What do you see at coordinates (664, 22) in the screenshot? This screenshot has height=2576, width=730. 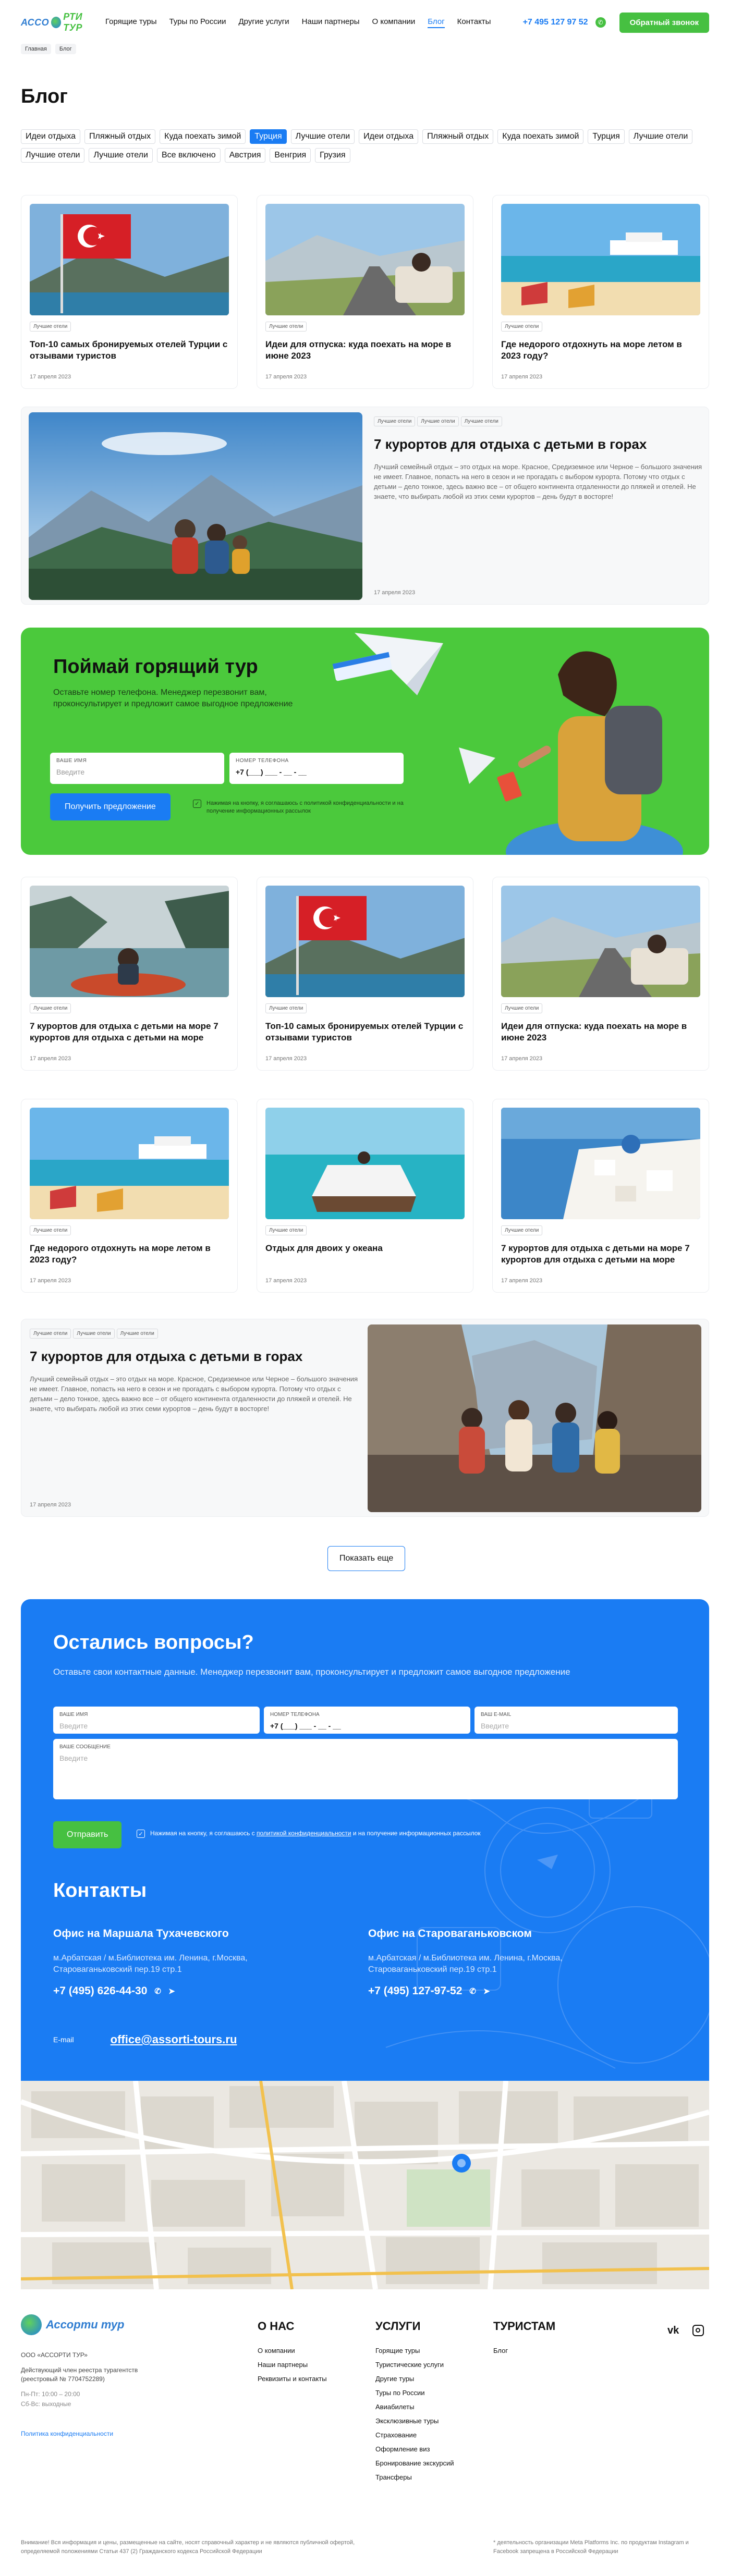 I see `callback-button: Обратный звонок` at bounding box center [664, 22].